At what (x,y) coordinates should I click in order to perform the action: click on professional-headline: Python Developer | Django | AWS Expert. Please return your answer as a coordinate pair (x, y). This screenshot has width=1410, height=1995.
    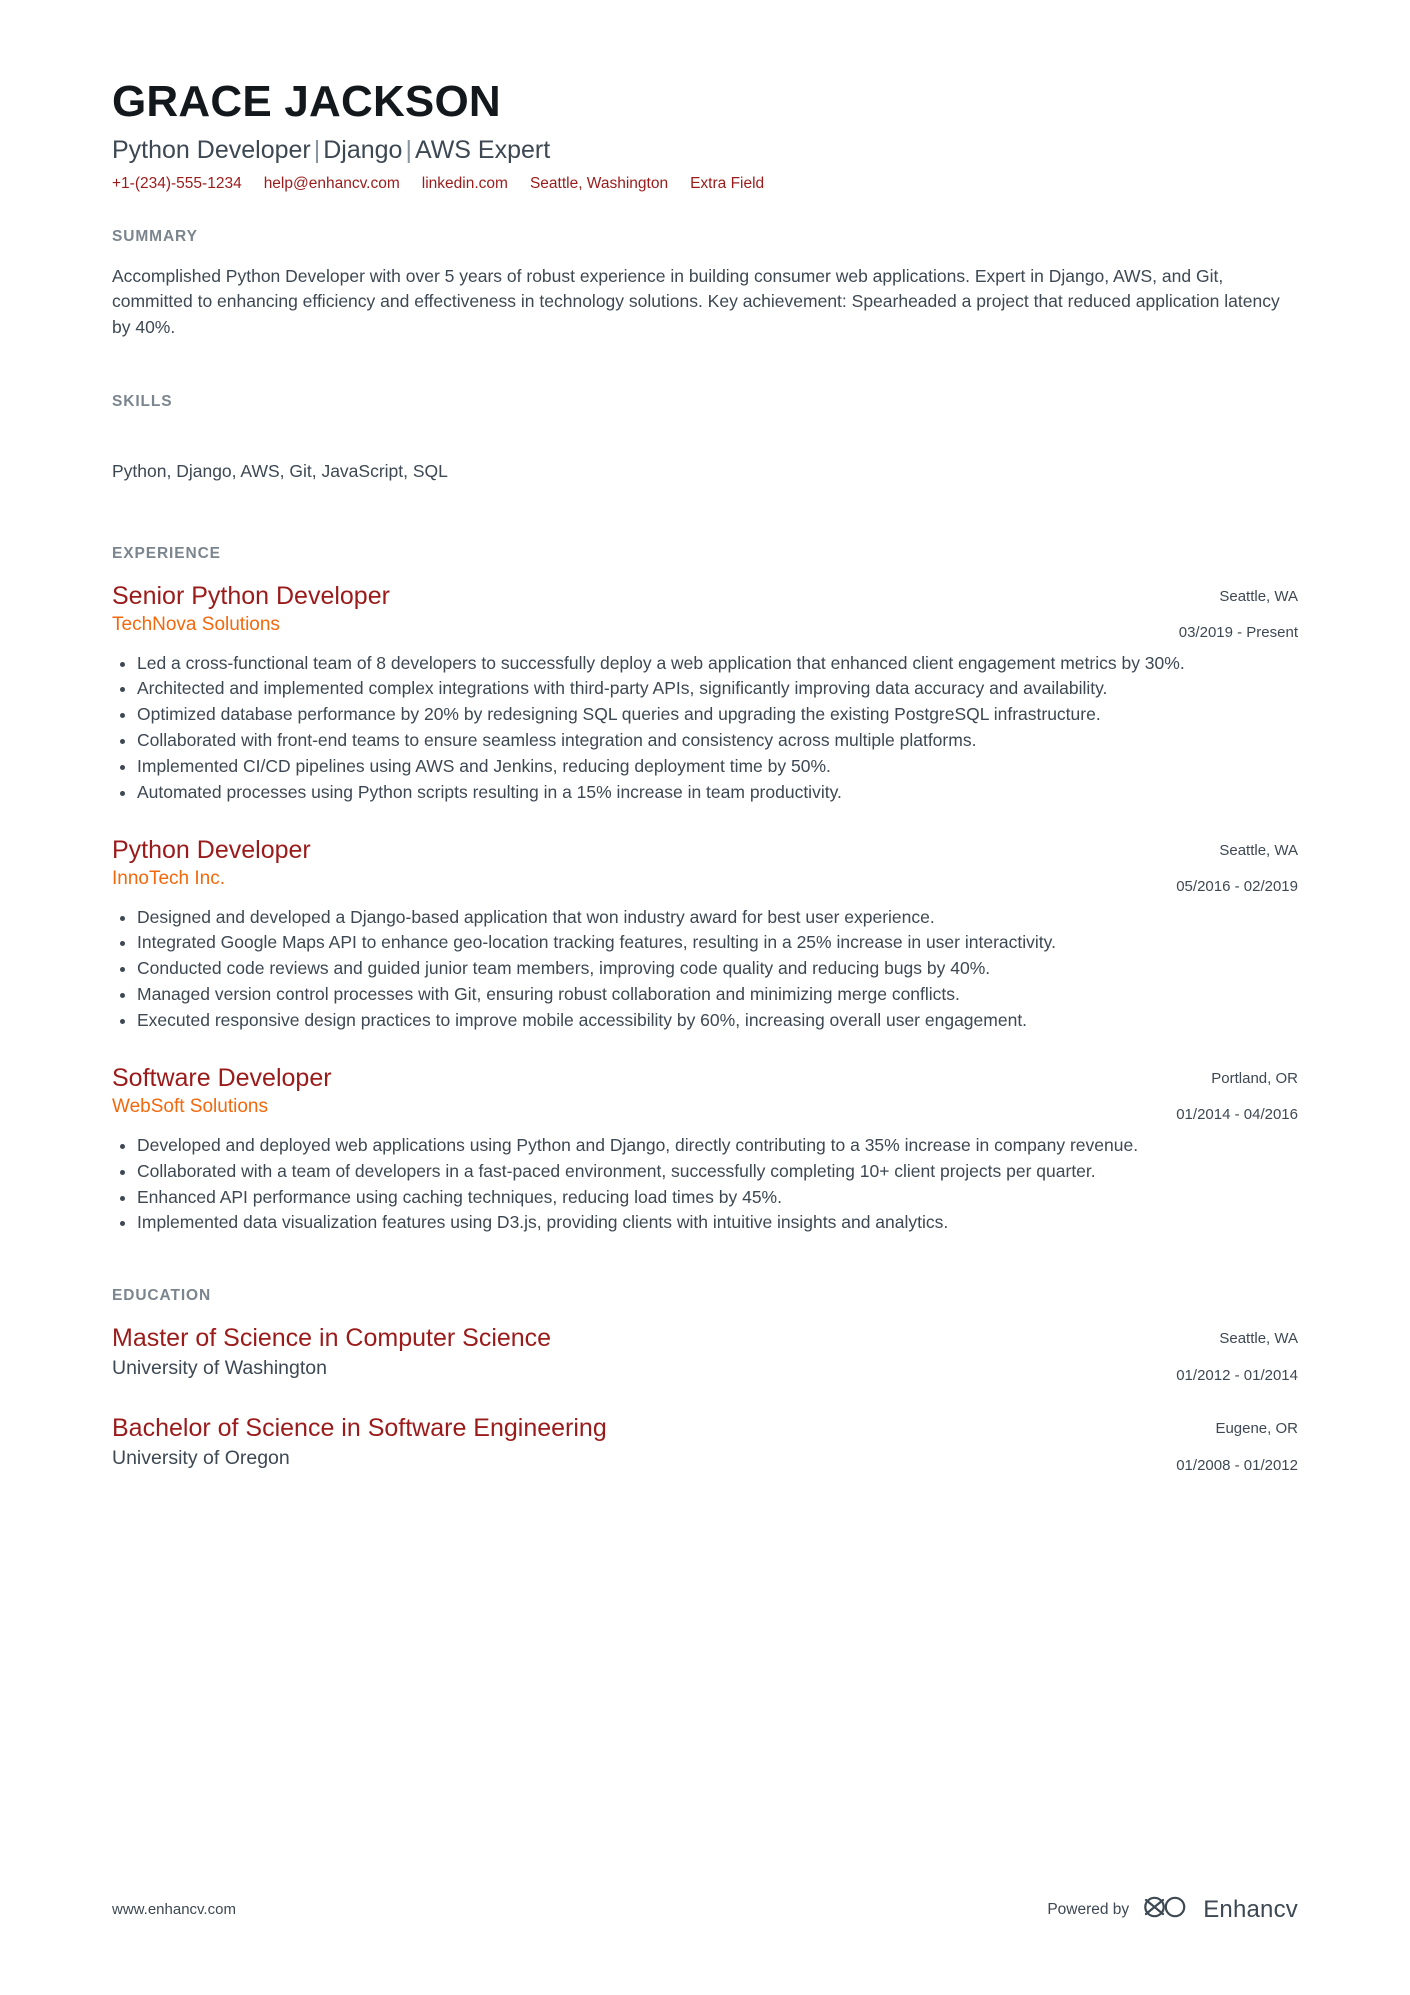
    Looking at the image, I should click on (705, 150).